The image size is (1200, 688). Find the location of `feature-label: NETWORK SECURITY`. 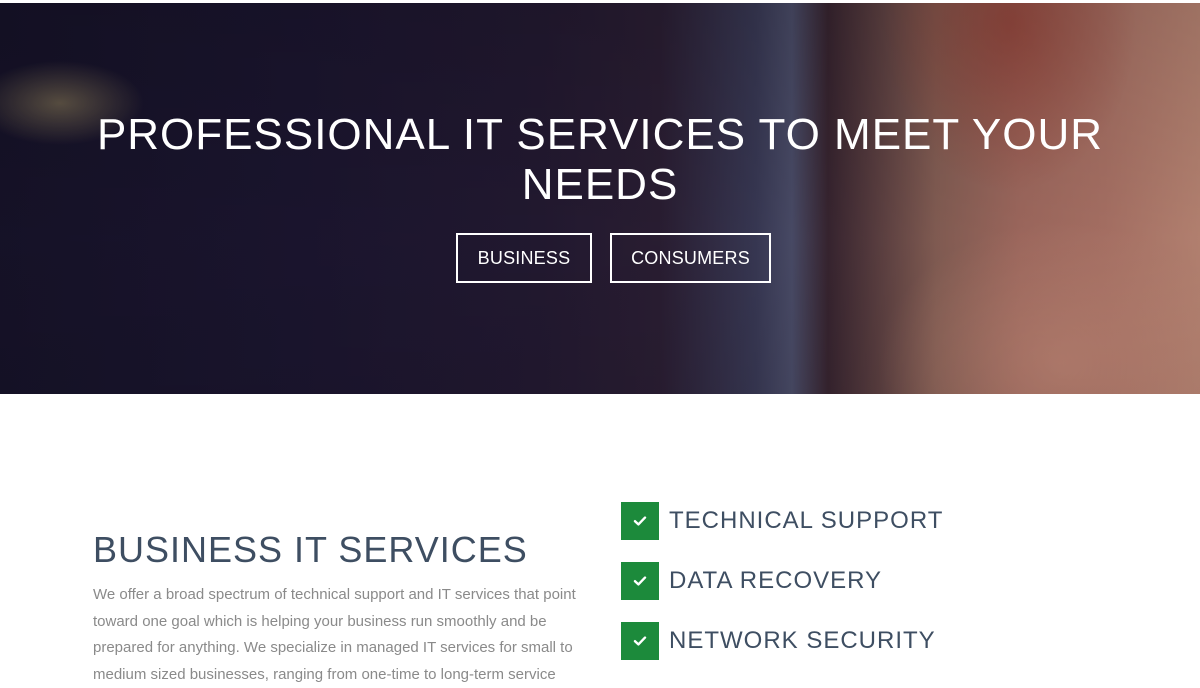

feature-label: NETWORK SECURITY is located at coordinates (802, 640).